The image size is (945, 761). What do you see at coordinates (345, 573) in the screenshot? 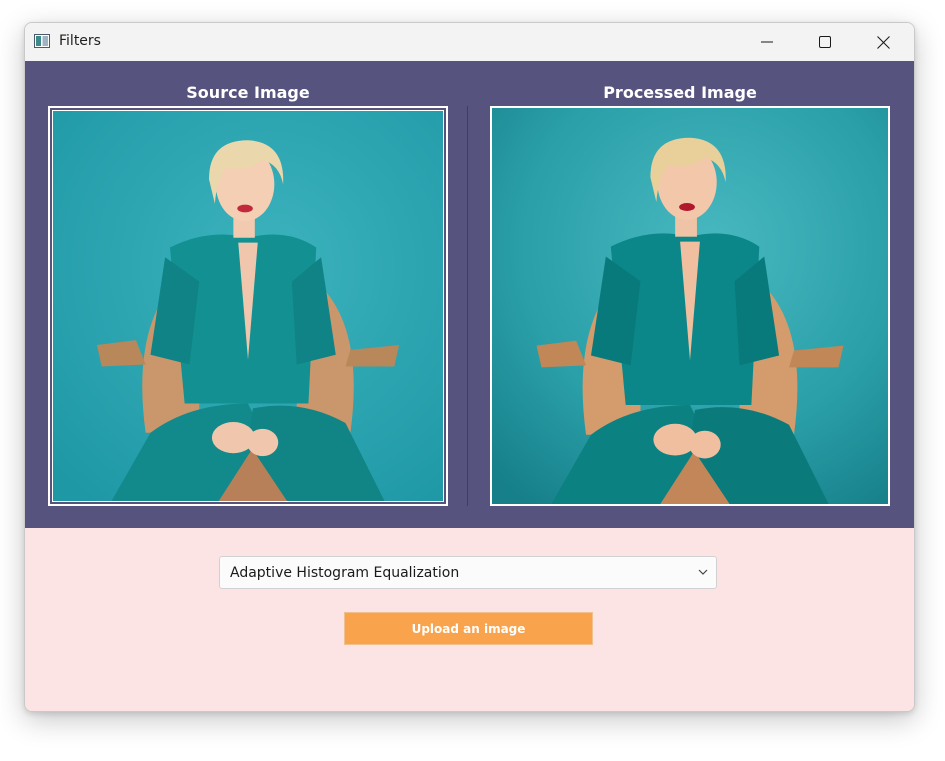
I see `filter-select-value: Adaptive Histogram Equalization` at bounding box center [345, 573].